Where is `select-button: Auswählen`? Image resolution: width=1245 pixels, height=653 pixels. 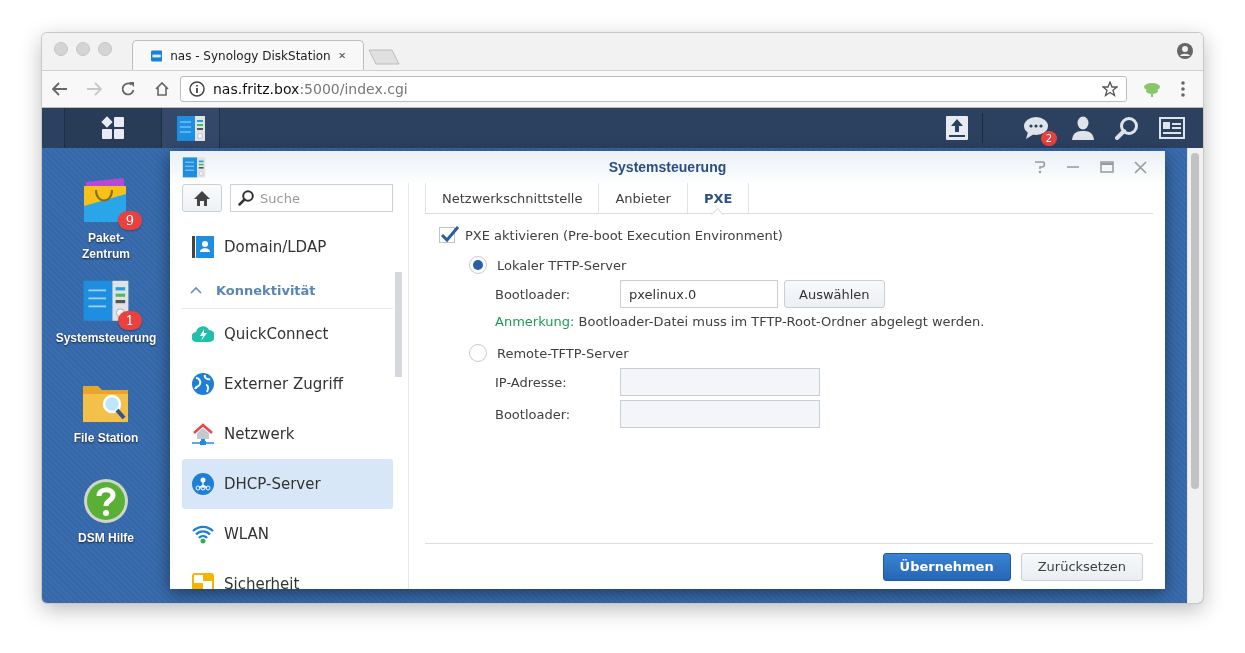
select-button: Auswählen is located at coordinates (834, 294).